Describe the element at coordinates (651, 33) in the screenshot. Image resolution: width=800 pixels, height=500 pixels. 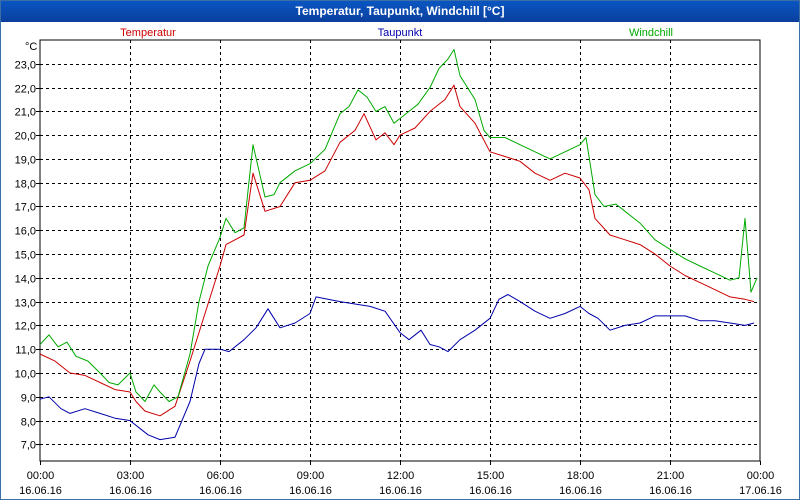
I see `legend-windchill: Windchill` at that location.